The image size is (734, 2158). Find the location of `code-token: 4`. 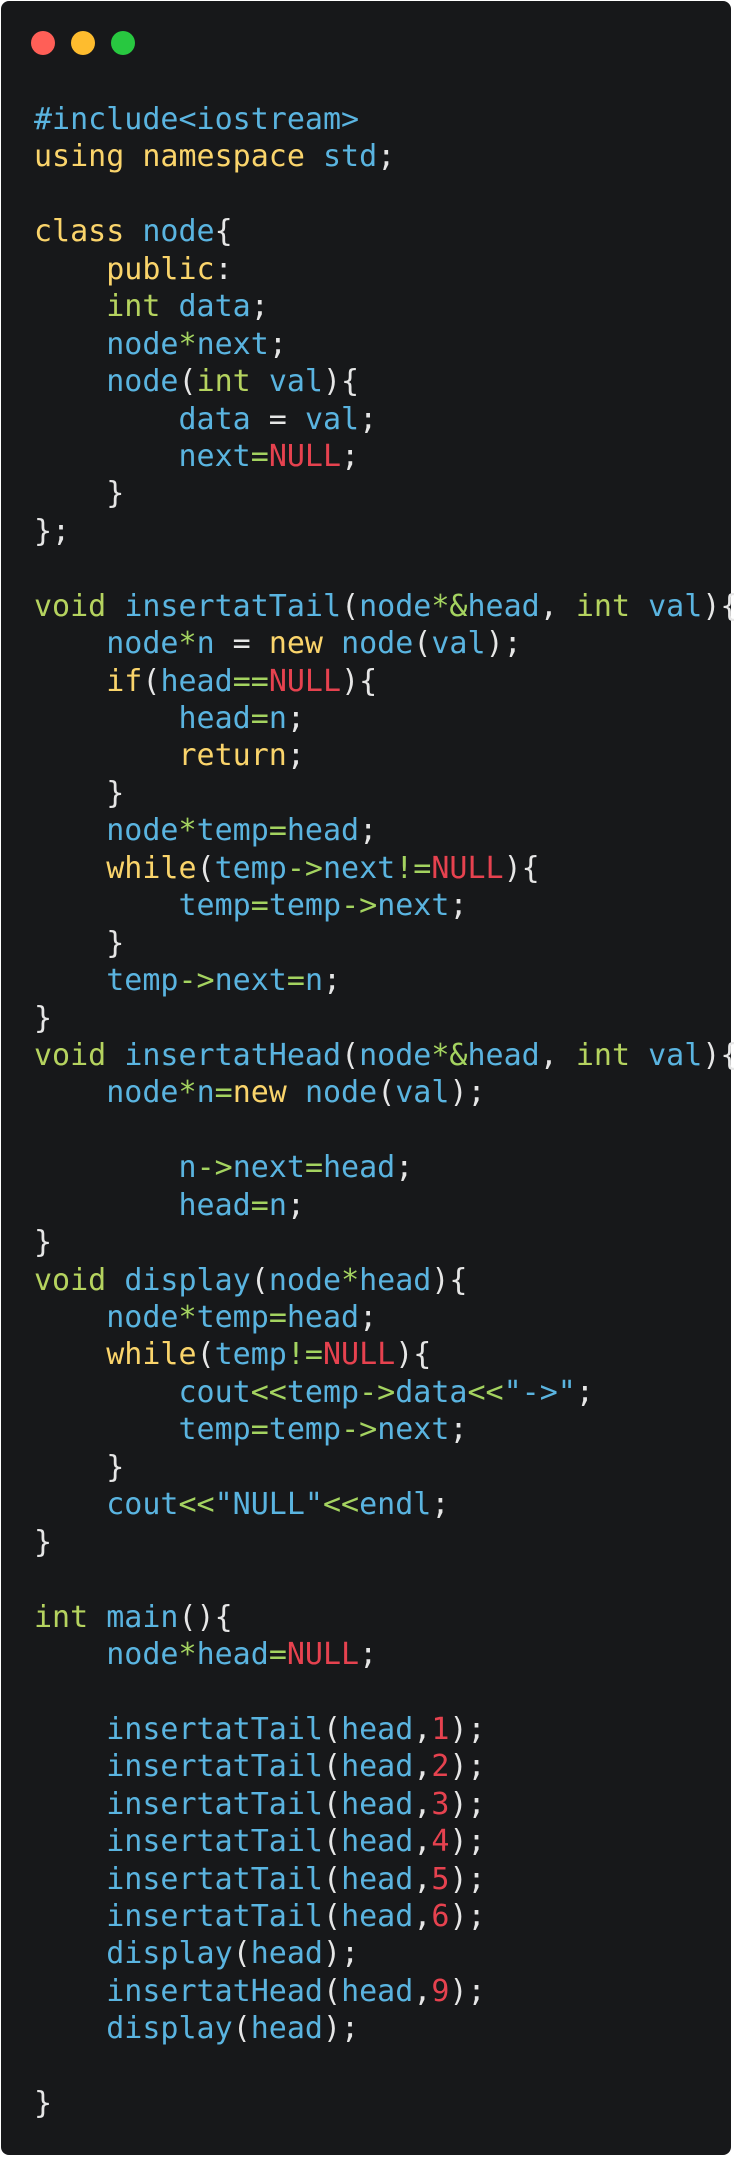

code-token: 4 is located at coordinates (440, 1842).